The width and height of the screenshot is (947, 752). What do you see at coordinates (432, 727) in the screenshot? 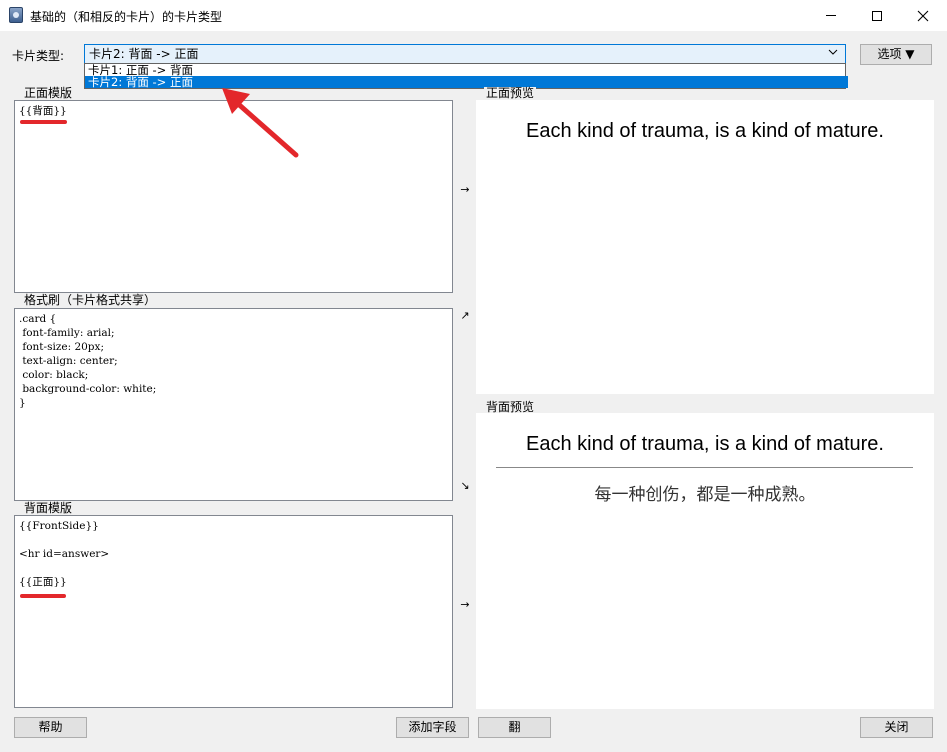
I see `add-field-button: 添加字段` at bounding box center [432, 727].